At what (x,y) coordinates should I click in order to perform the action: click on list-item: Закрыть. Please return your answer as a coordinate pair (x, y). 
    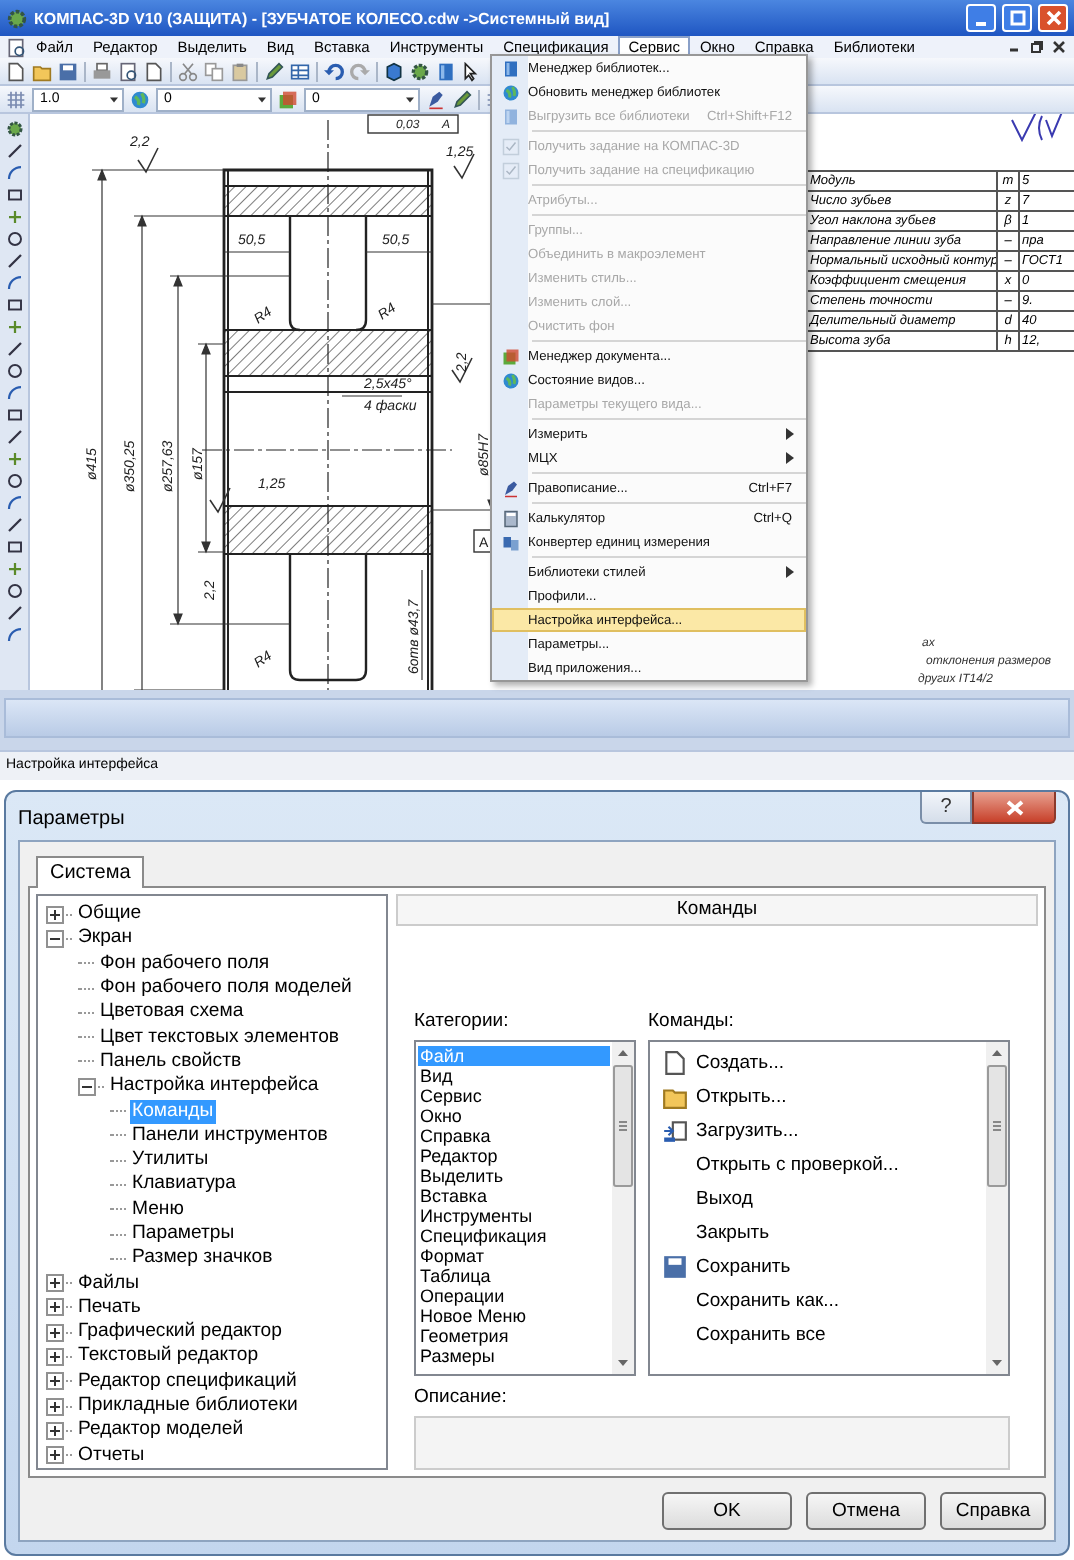
    Looking at the image, I should click on (733, 1233).